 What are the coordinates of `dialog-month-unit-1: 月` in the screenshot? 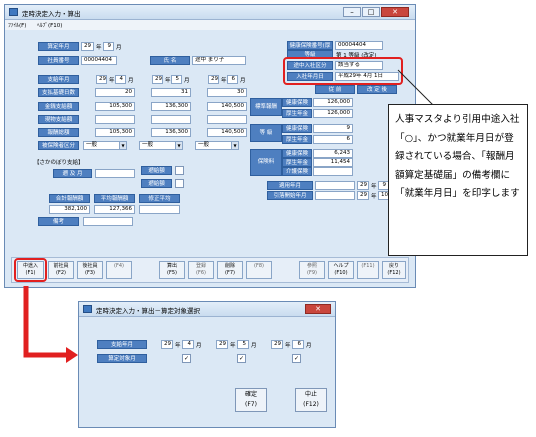 It's located at (199, 346).